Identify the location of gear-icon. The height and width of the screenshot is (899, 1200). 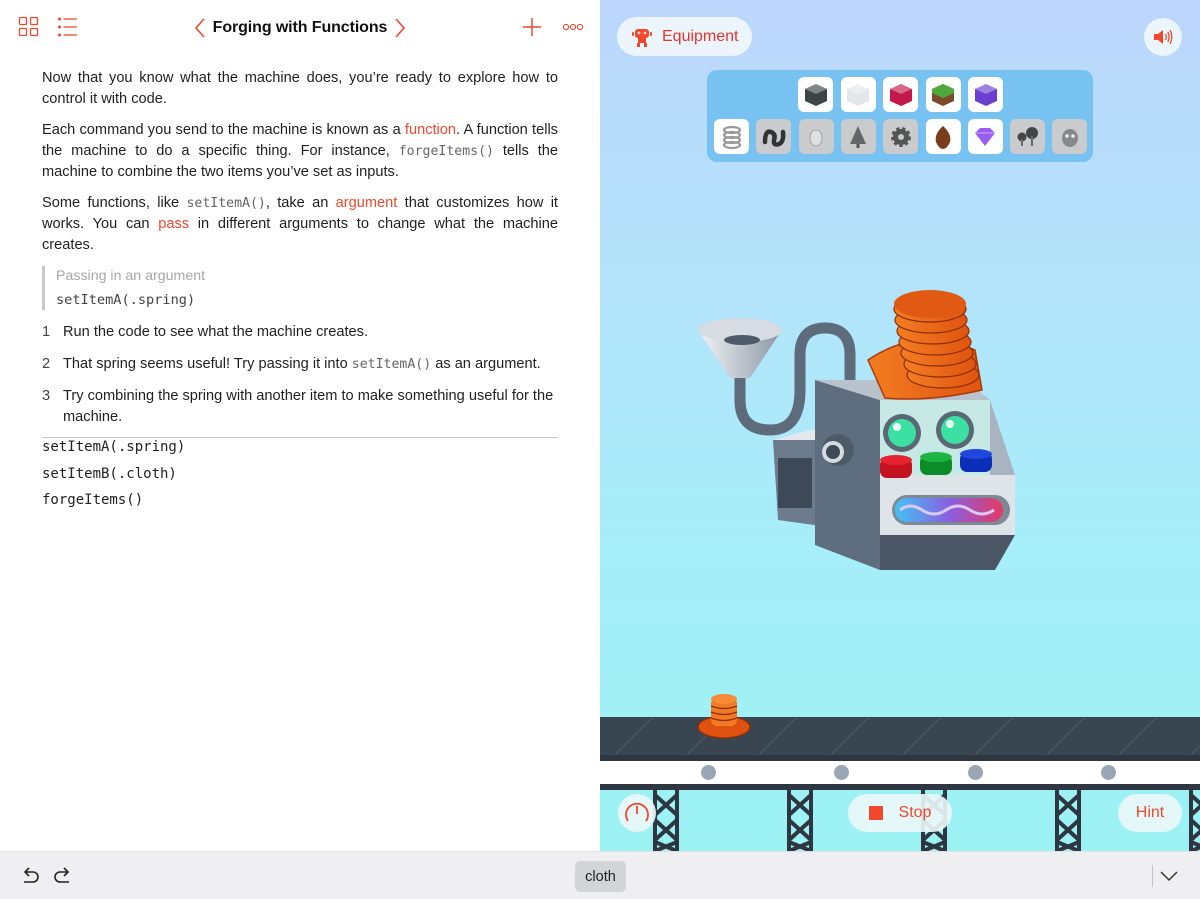
(900, 136).